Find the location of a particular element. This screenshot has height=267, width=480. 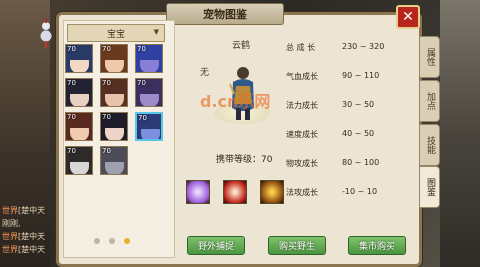

stat-row: 物攻成长 80 ~ 100 is located at coordinates (341, 164).